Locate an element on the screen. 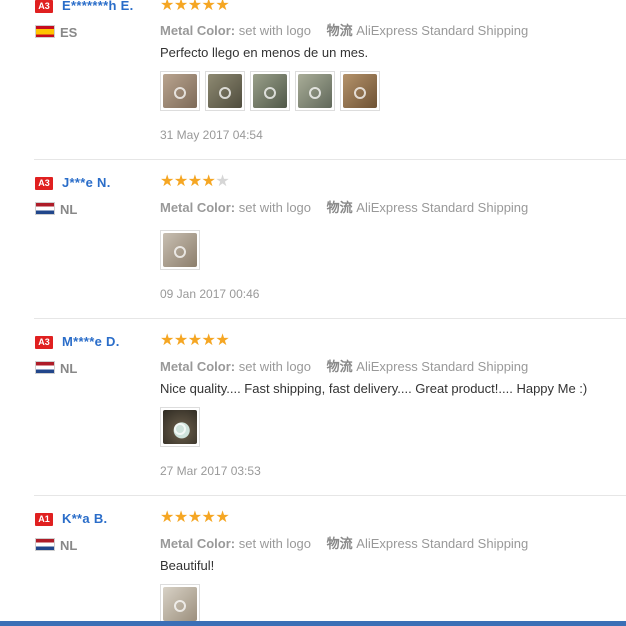  spain-flag-icon is located at coordinates (45, 31).